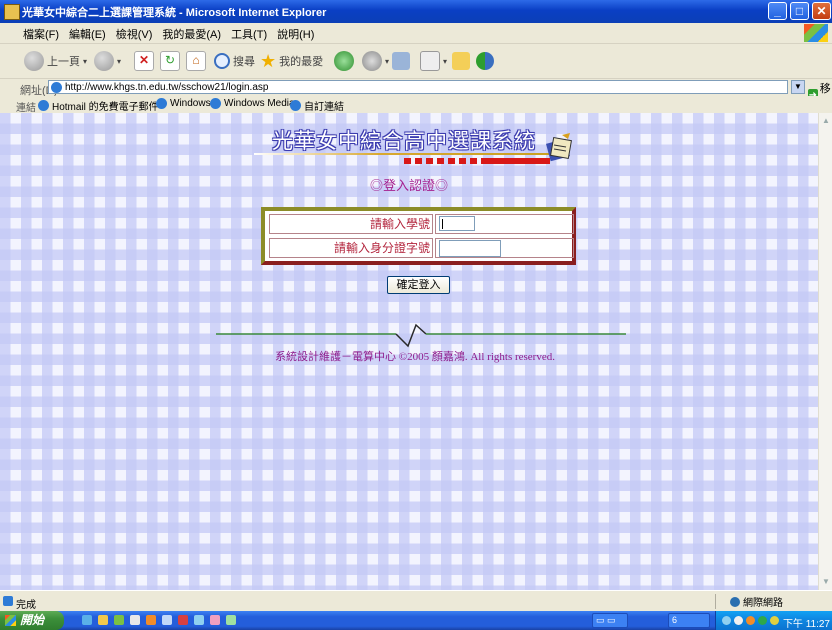 This screenshot has width=832, height=630. I want to click on forward-button: ▾, so click(107, 61).